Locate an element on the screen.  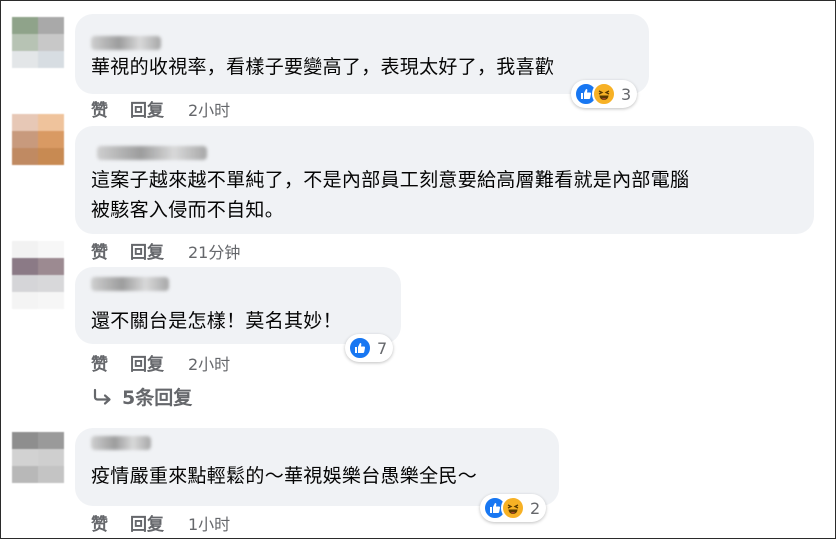
reaction-count: 2 is located at coordinates (535, 508).